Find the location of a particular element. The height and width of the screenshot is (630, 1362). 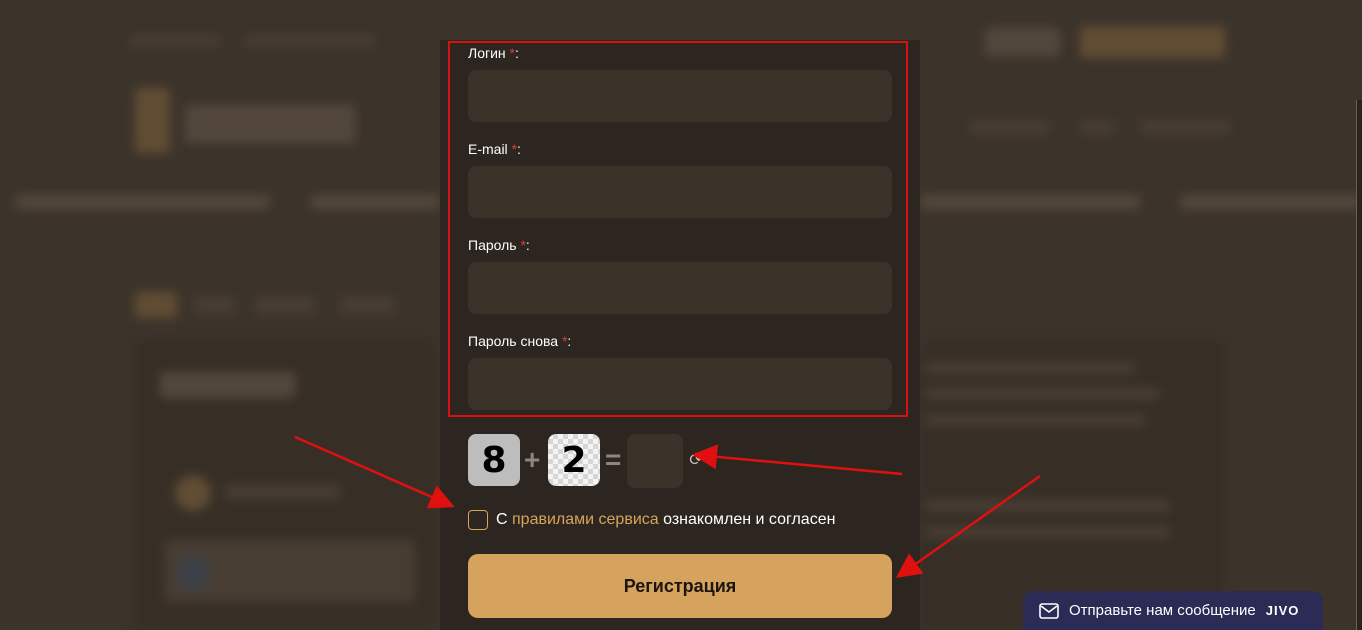

chat-widget: Отправьте нам сообщение JIVO is located at coordinates (1173, 610).